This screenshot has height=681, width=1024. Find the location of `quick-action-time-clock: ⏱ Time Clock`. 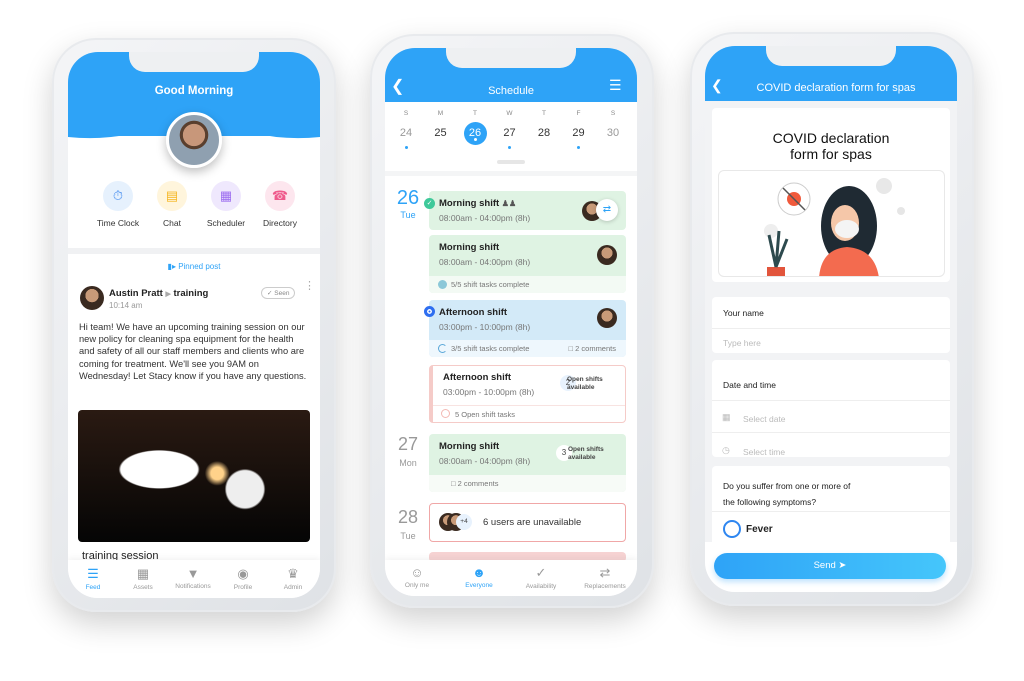

quick-action-time-clock: ⏱ Time Clock is located at coordinates (118, 204).